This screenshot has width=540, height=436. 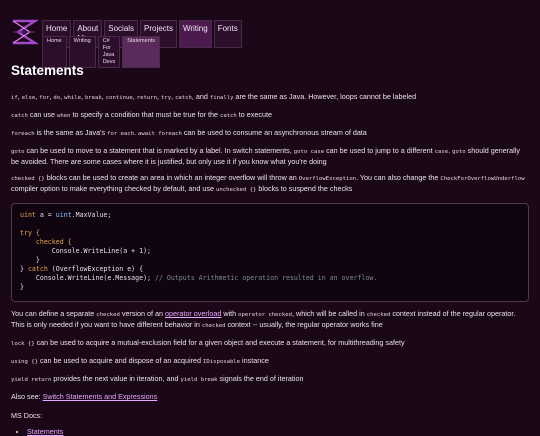 I want to click on inline-code: foreach, so click(x=23, y=134).